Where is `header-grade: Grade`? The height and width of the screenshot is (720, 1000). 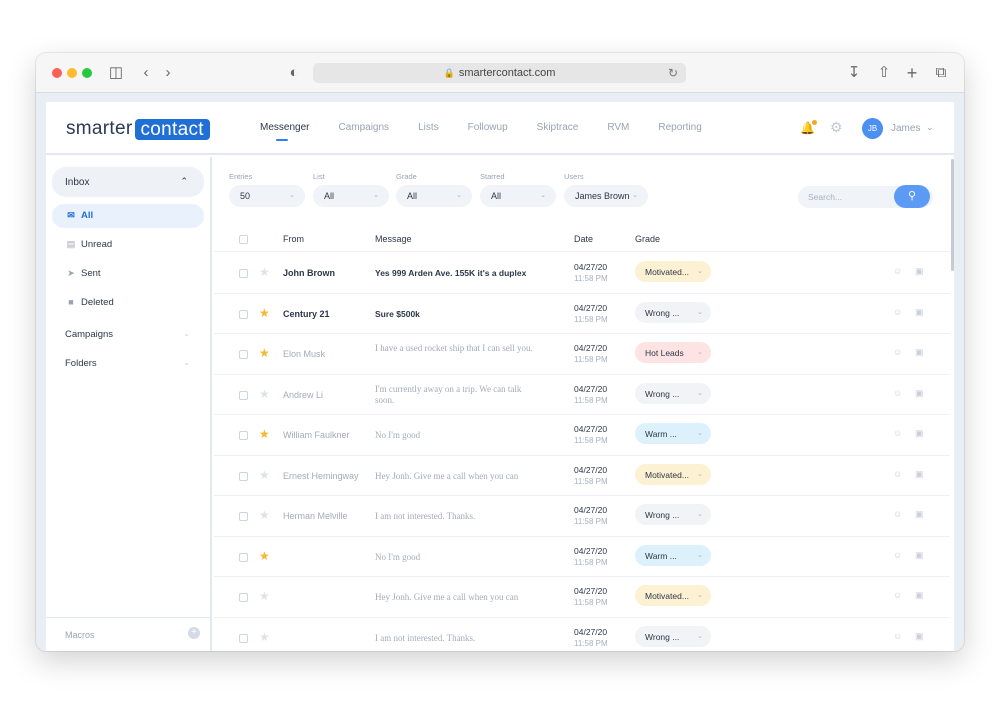 header-grade: Grade is located at coordinates (647, 239).